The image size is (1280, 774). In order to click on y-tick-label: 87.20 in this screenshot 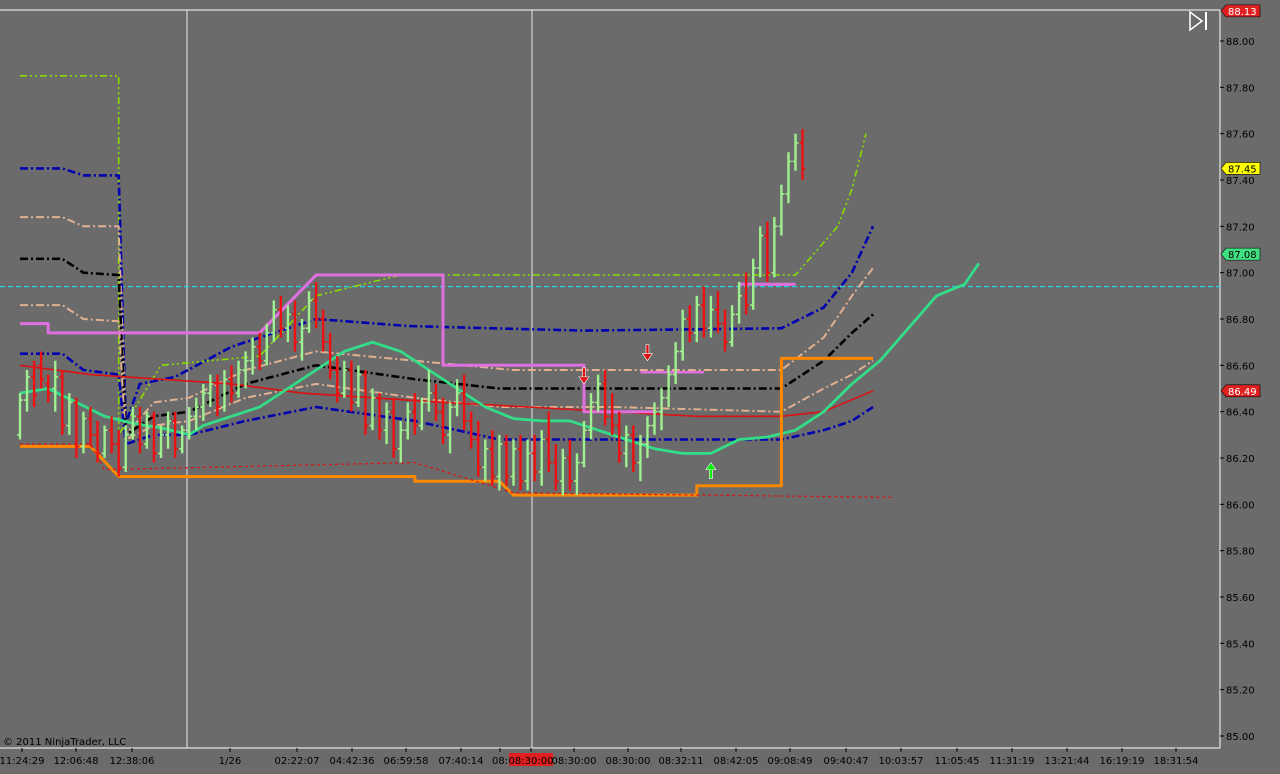, I will do `click(1240, 227)`.